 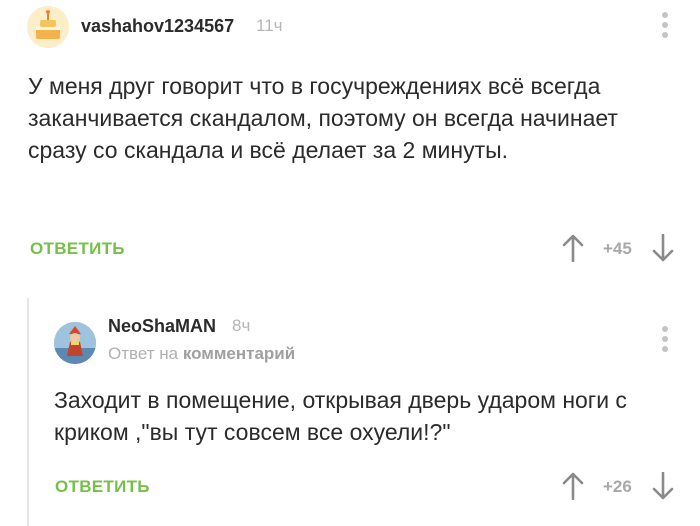 What do you see at coordinates (239, 353) in the screenshot?
I see `reply-to-target: комментарий` at bounding box center [239, 353].